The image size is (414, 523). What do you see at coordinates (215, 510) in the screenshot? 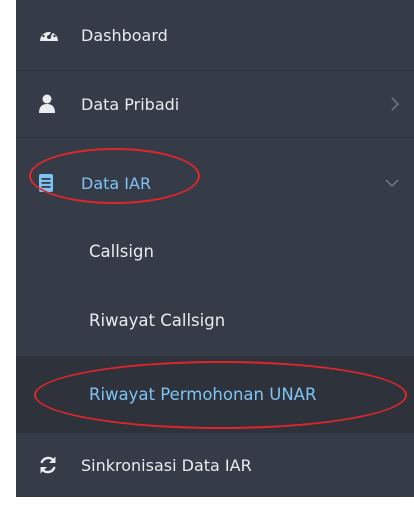
I see `page-background` at bounding box center [215, 510].